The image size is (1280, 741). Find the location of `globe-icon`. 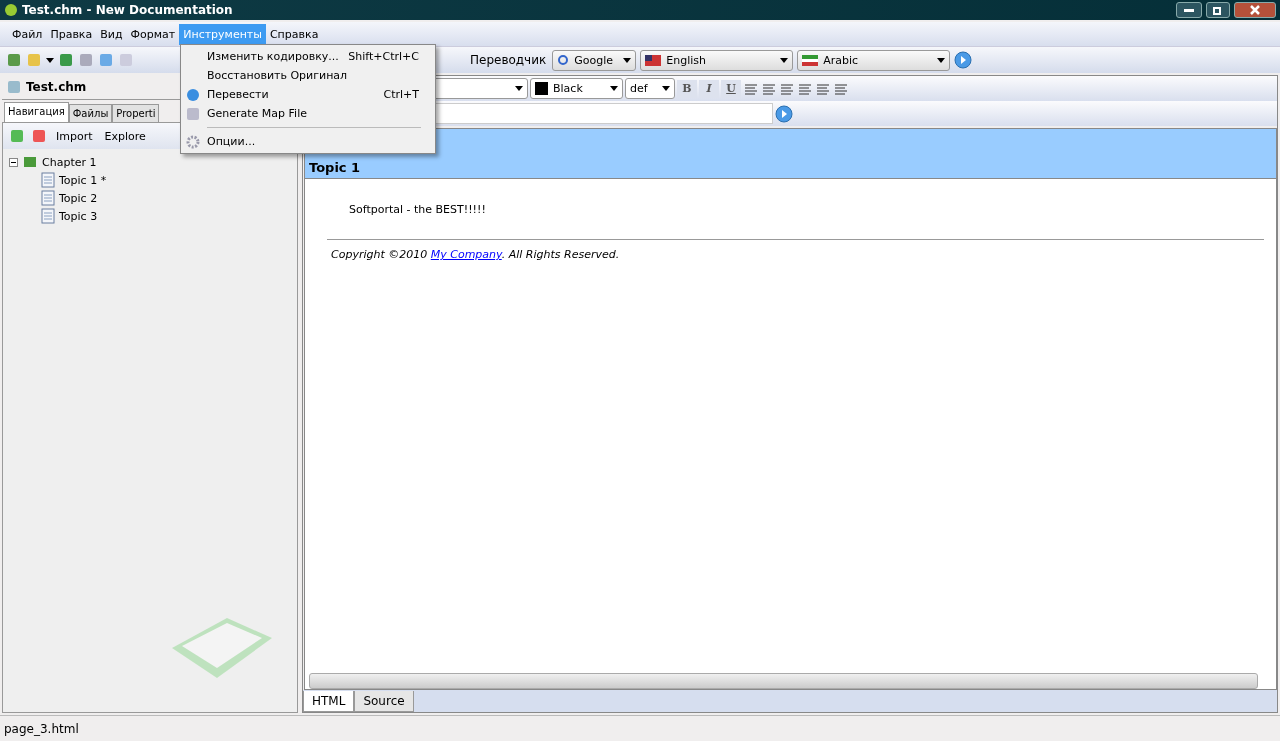

globe-icon is located at coordinates (193, 94).